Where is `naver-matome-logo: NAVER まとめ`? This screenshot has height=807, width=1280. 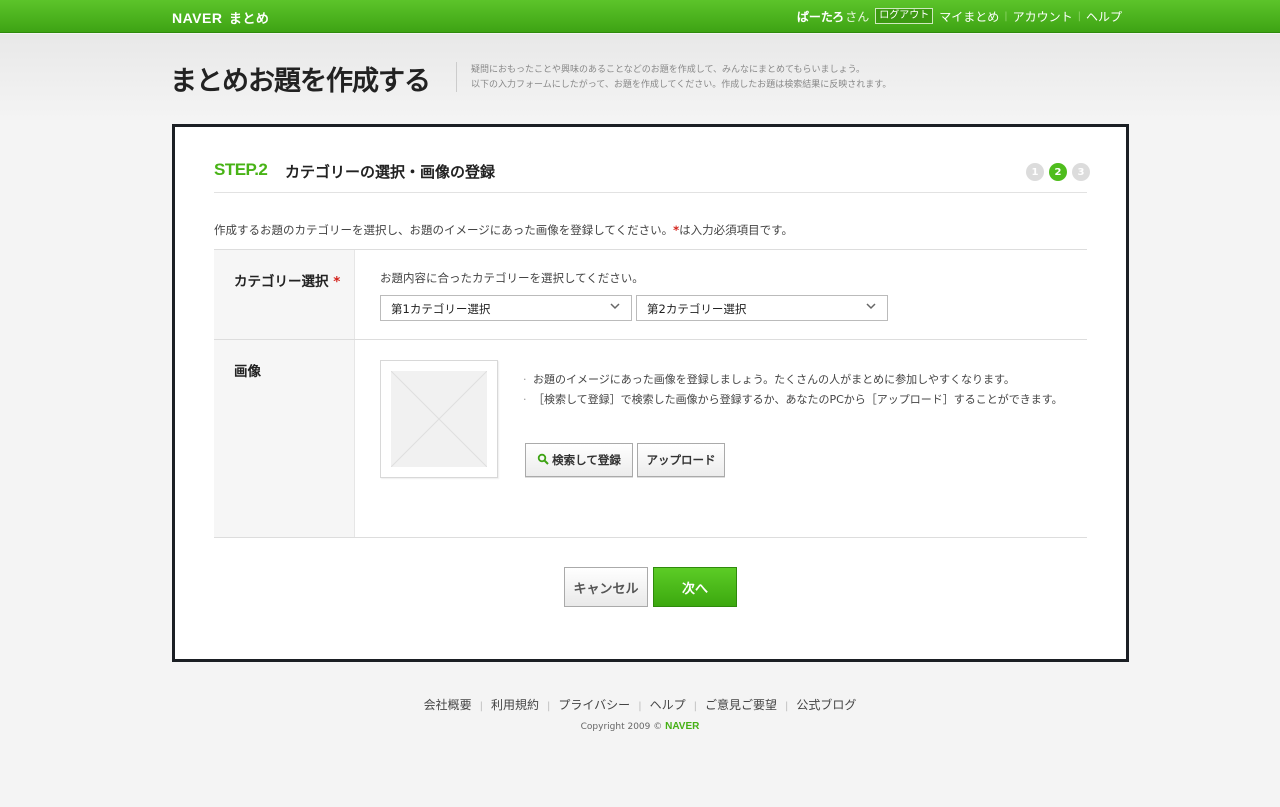 naver-matome-logo: NAVER まとめ is located at coordinates (220, 17).